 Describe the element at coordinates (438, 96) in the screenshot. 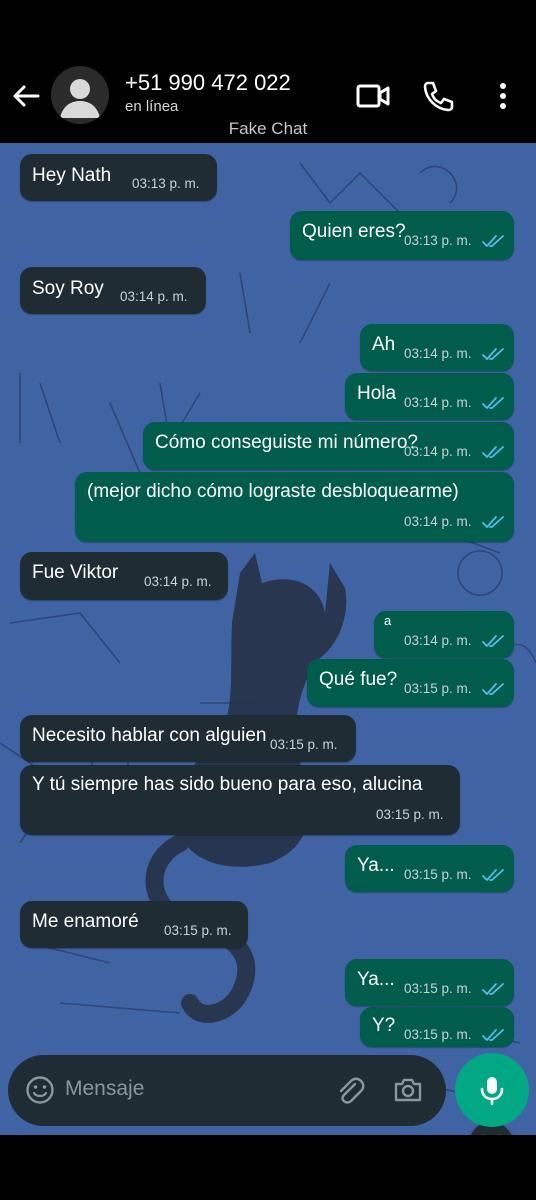

I see `phone-icon` at that location.